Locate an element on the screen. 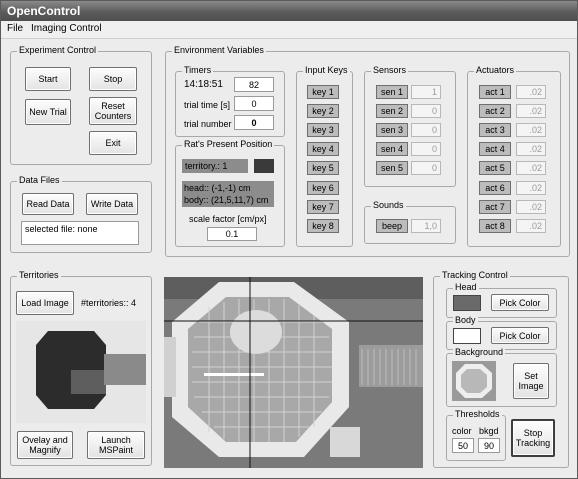 This screenshot has width=578, height=479. selected-file-field: selected file: none is located at coordinates (80, 233).